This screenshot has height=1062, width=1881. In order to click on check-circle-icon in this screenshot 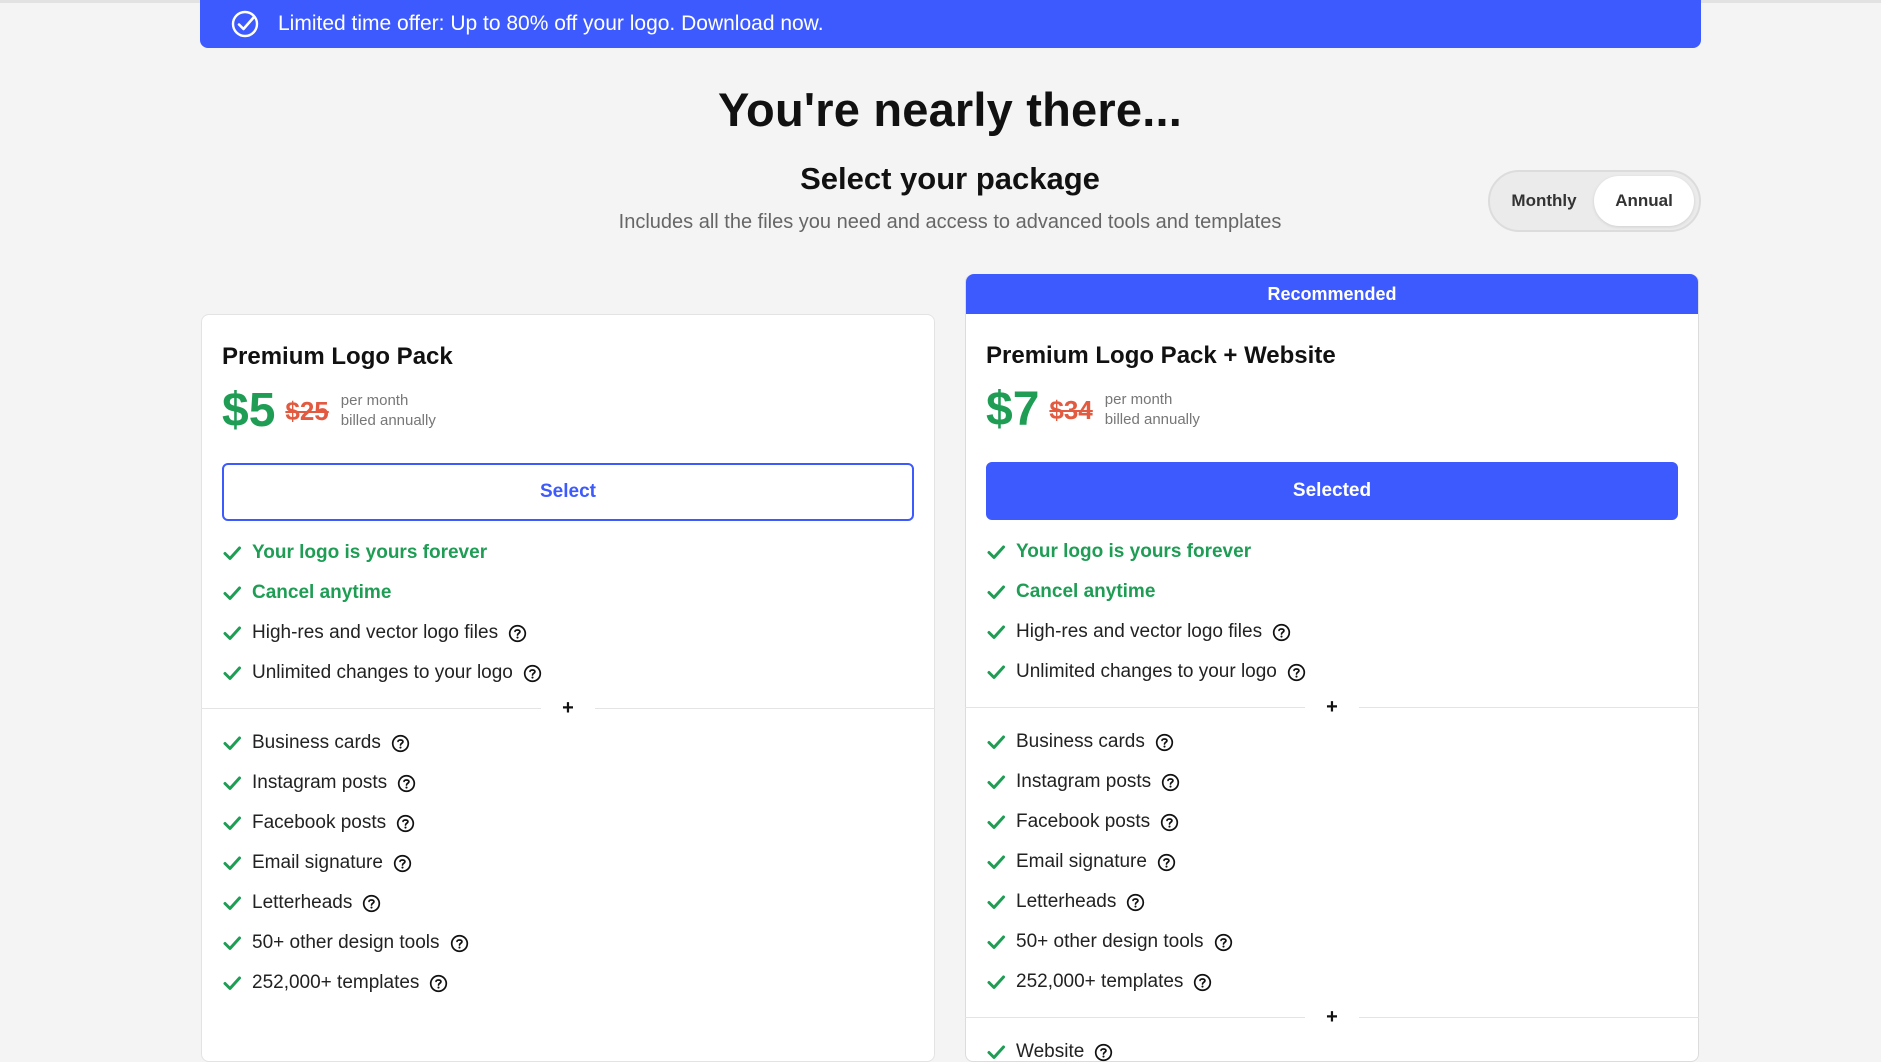, I will do `click(245, 24)`.